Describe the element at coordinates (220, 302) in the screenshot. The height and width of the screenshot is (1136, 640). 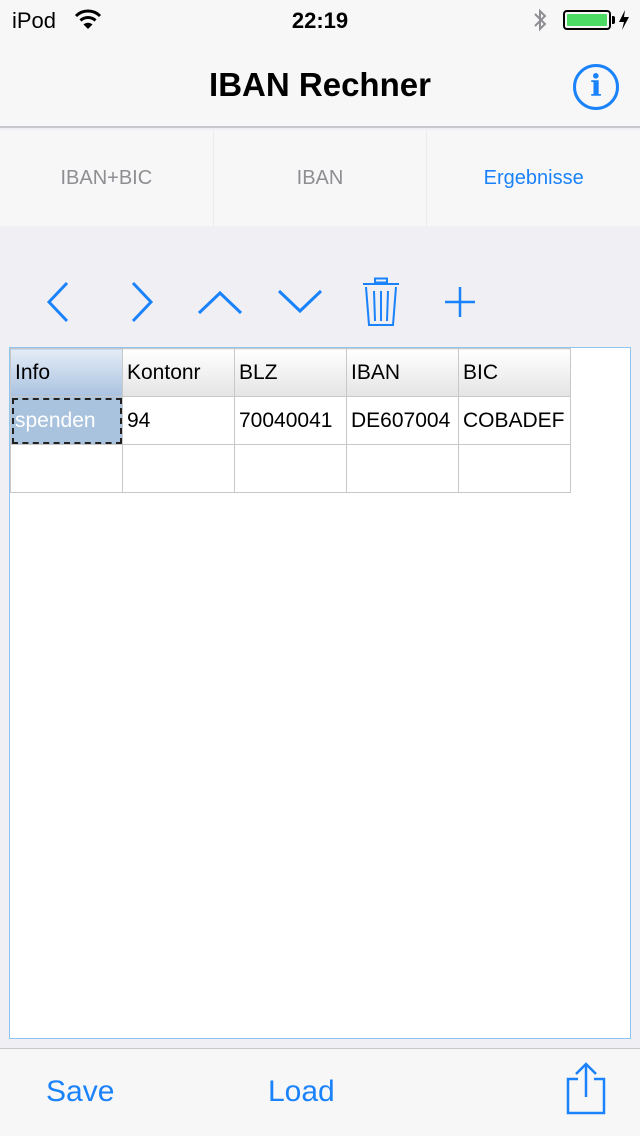
I see `chevron-up-icon` at that location.